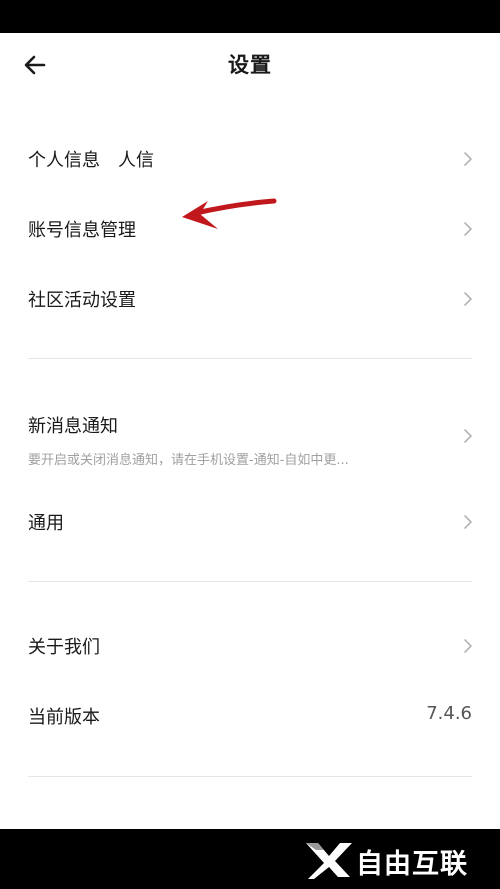  Describe the element at coordinates (250, 16) in the screenshot. I see `status-bar` at that location.